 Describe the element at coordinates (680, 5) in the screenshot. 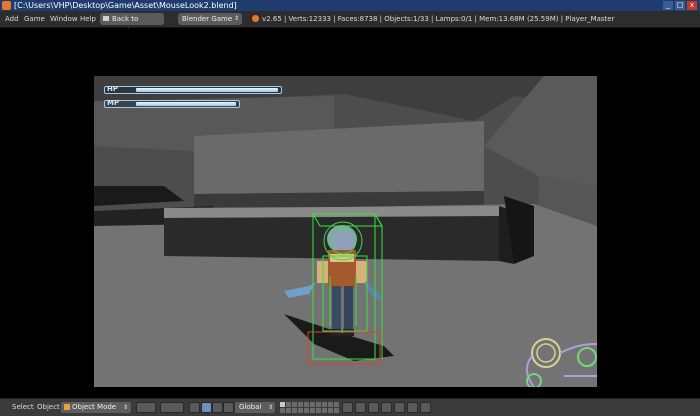

I see `maximize-button: □` at that location.